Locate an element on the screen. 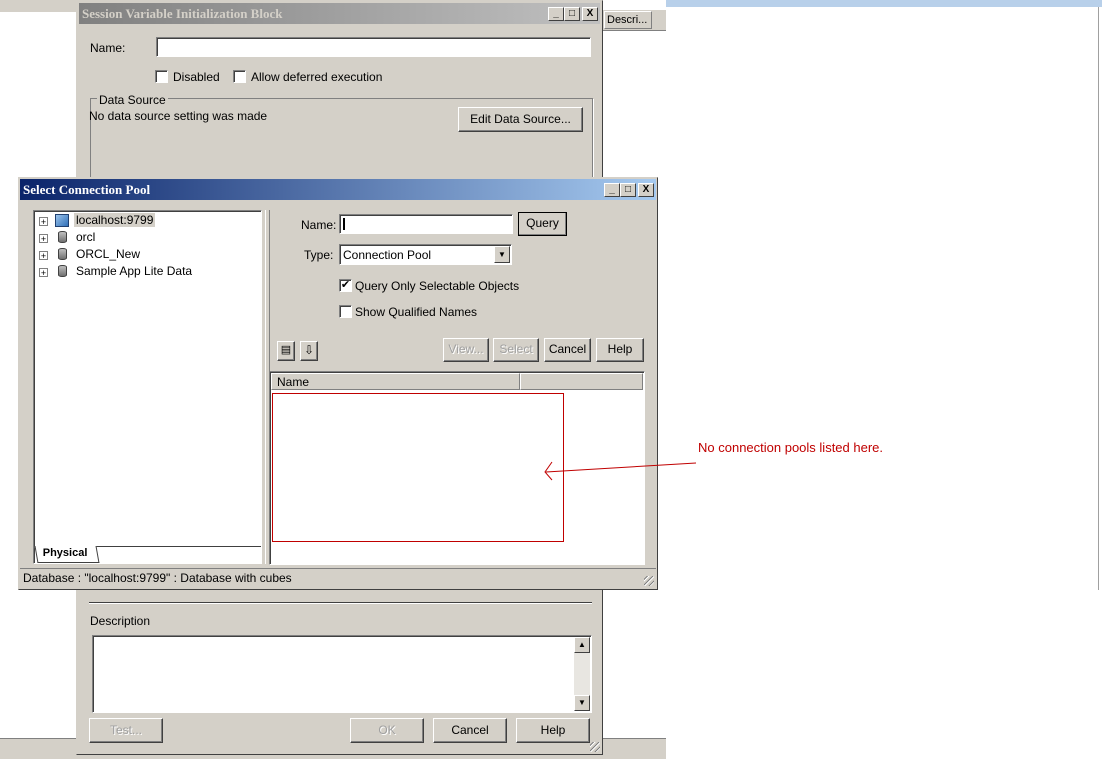 The height and width of the screenshot is (759, 1102). session-name-label: Name: is located at coordinates (108, 48).